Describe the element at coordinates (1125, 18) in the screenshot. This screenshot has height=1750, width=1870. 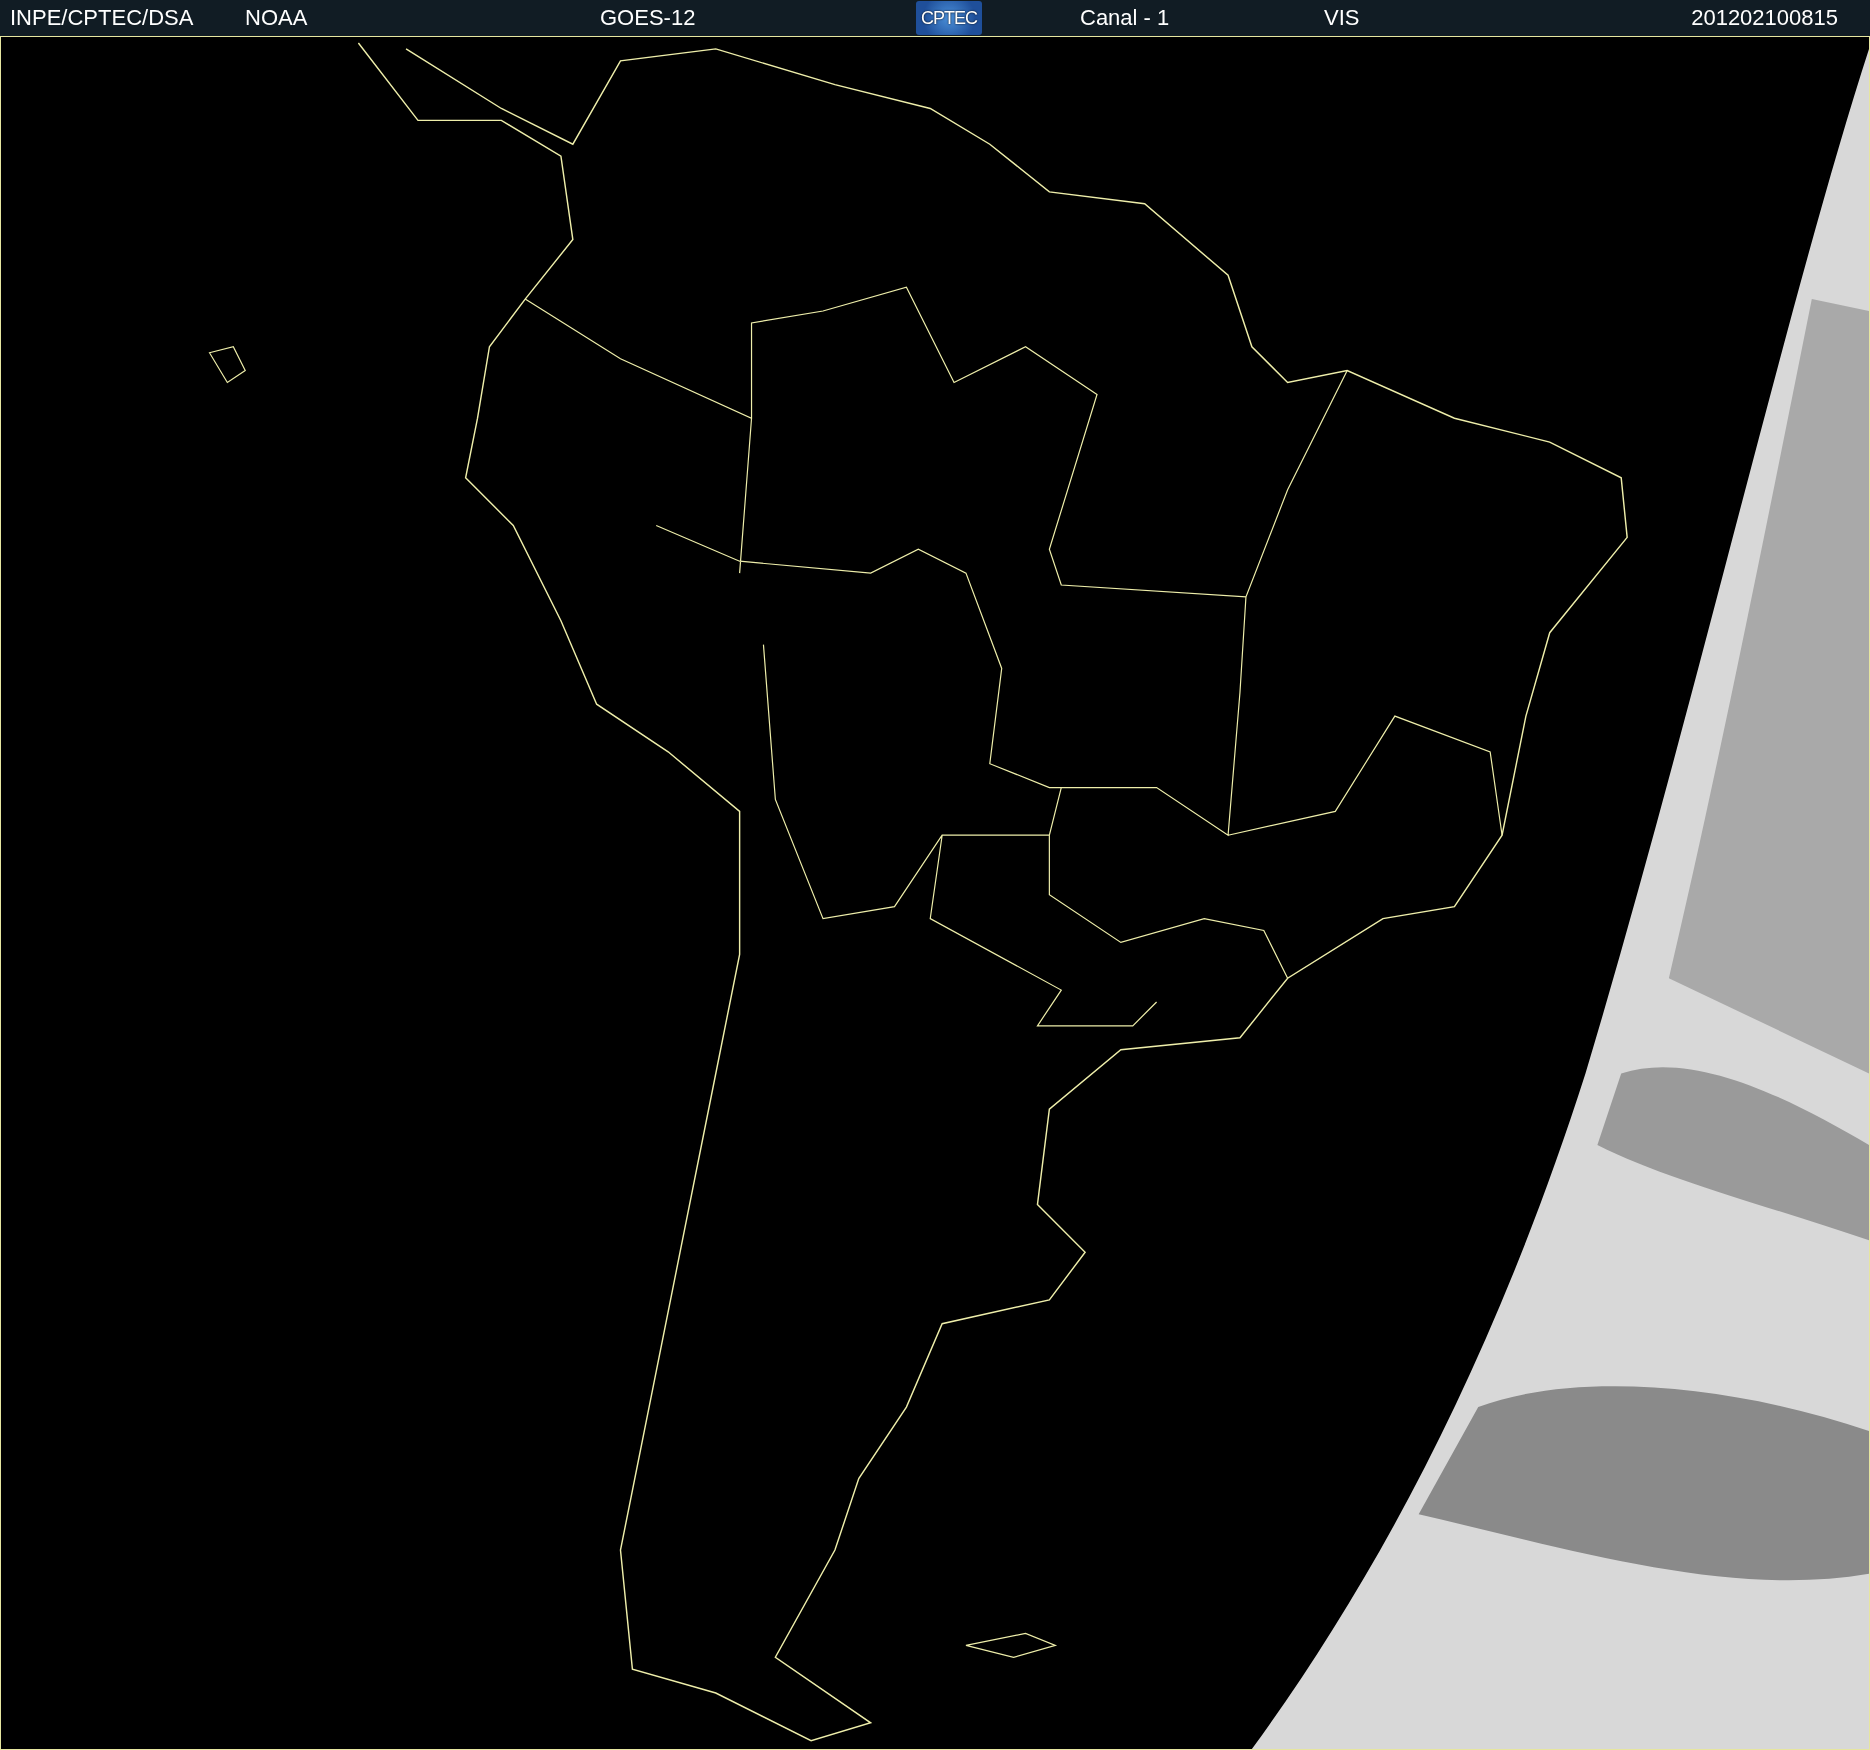
I see `header-label: Canal - 1` at that location.